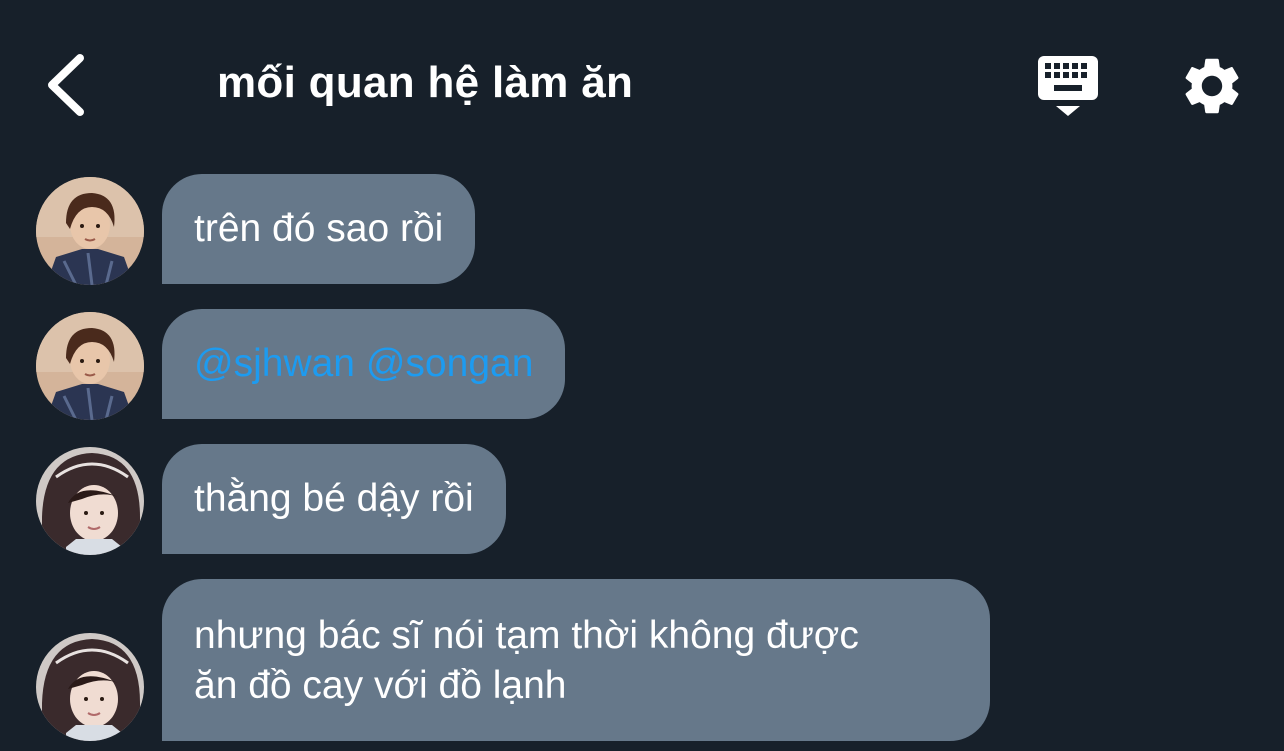 The height and width of the screenshot is (751, 1284). What do you see at coordinates (642, 365) in the screenshot?
I see `message-row: @sjhwan @songan` at bounding box center [642, 365].